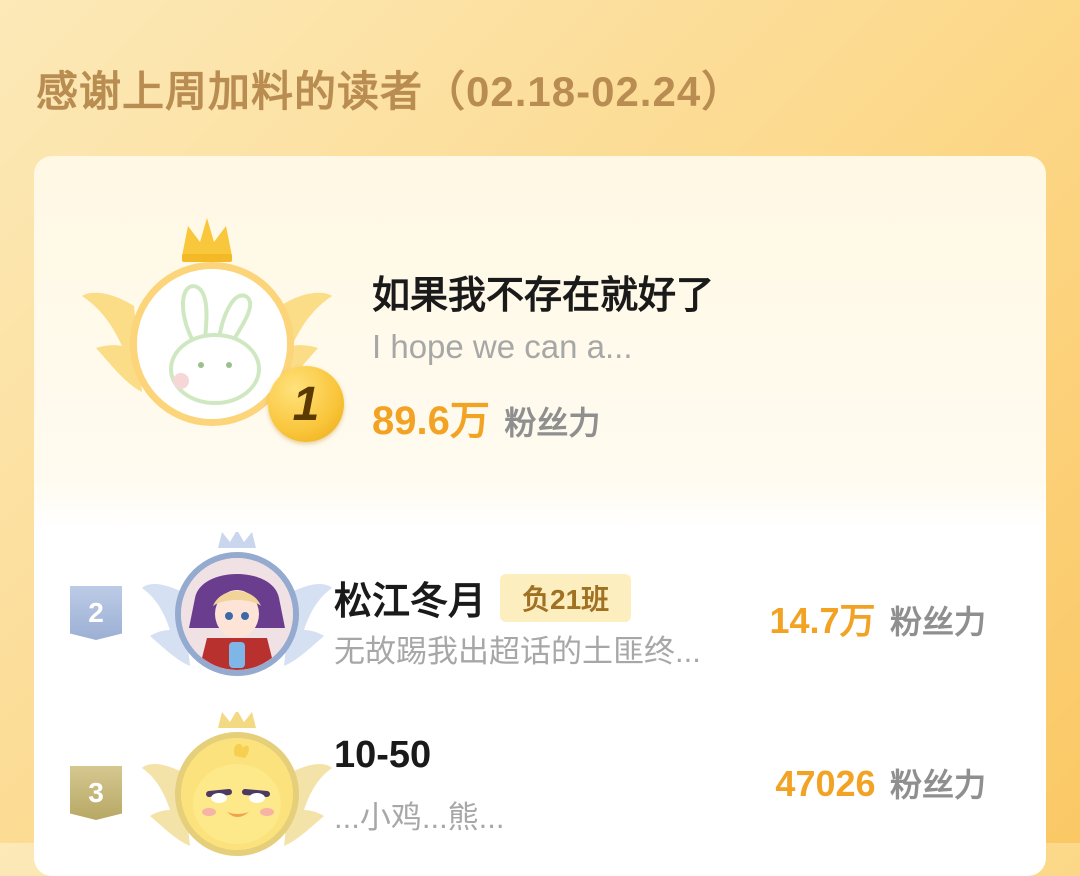 This screenshot has width=1080, height=876. I want to click on top-reader-avatar-frame: 1, so click(213, 331).